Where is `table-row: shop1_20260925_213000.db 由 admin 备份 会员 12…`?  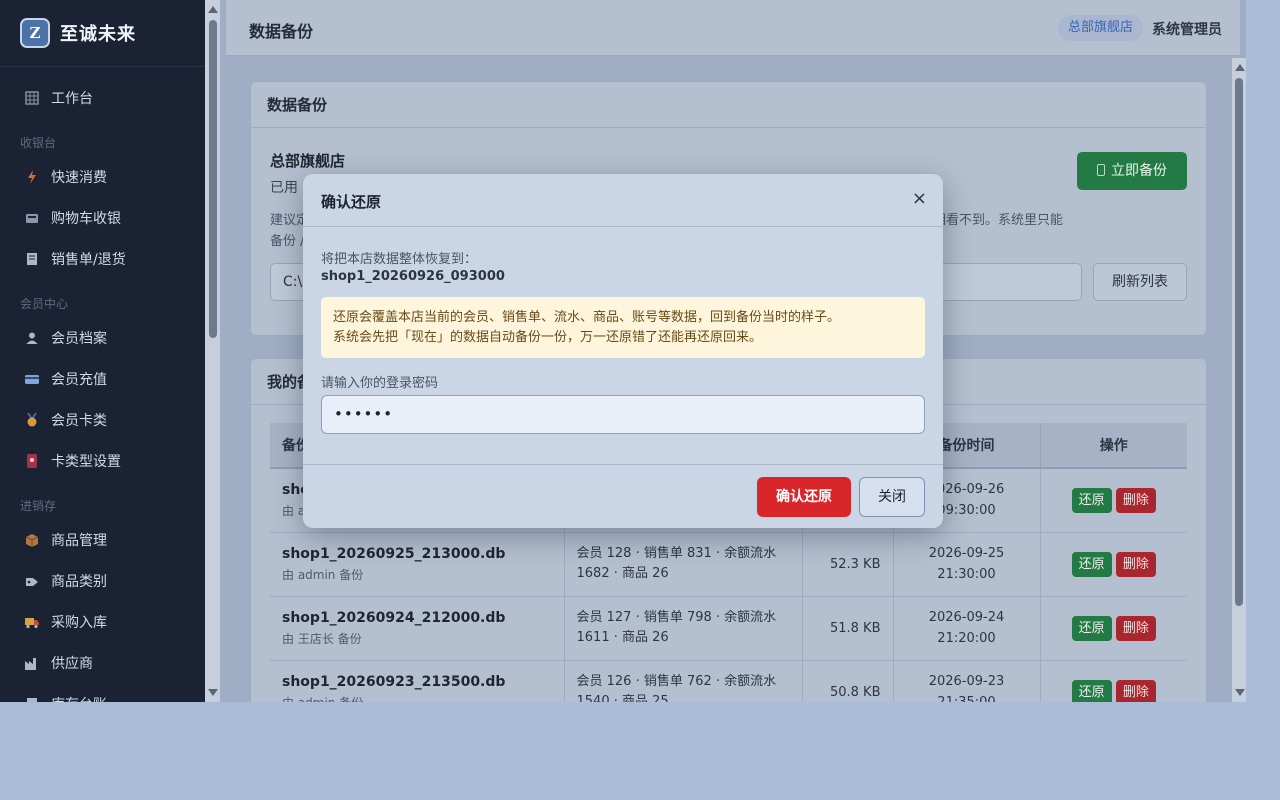 table-row: shop1_20260925_213000.db 由 admin 备份 会员 12… is located at coordinates (728, 564).